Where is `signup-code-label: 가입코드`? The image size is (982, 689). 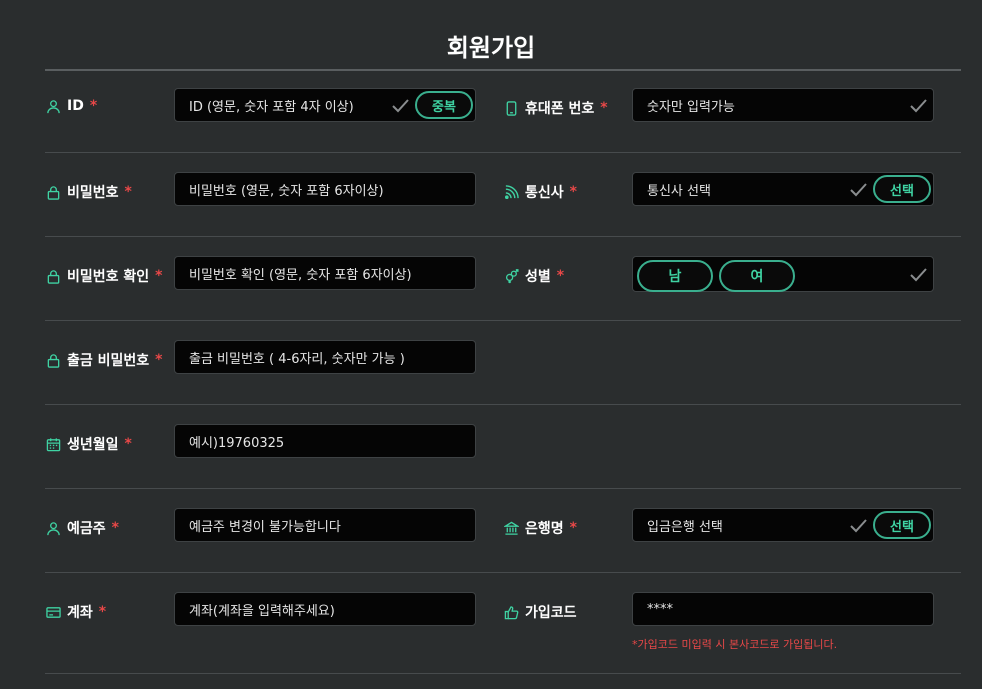 signup-code-label: 가입코드 is located at coordinates (540, 612).